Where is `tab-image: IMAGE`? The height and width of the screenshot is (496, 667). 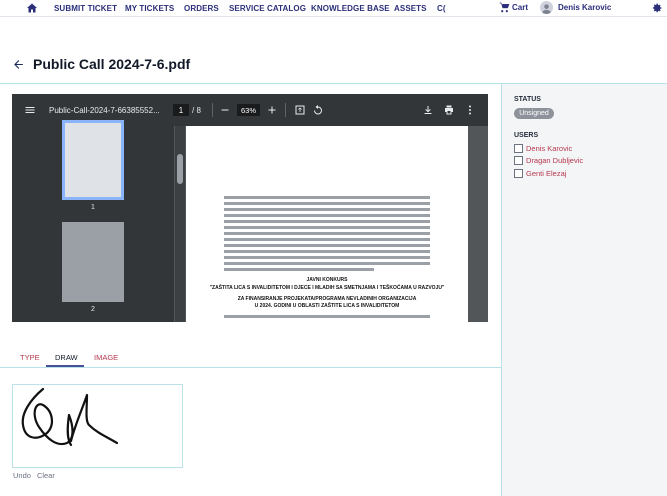 tab-image: IMAGE is located at coordinates (106, 357).